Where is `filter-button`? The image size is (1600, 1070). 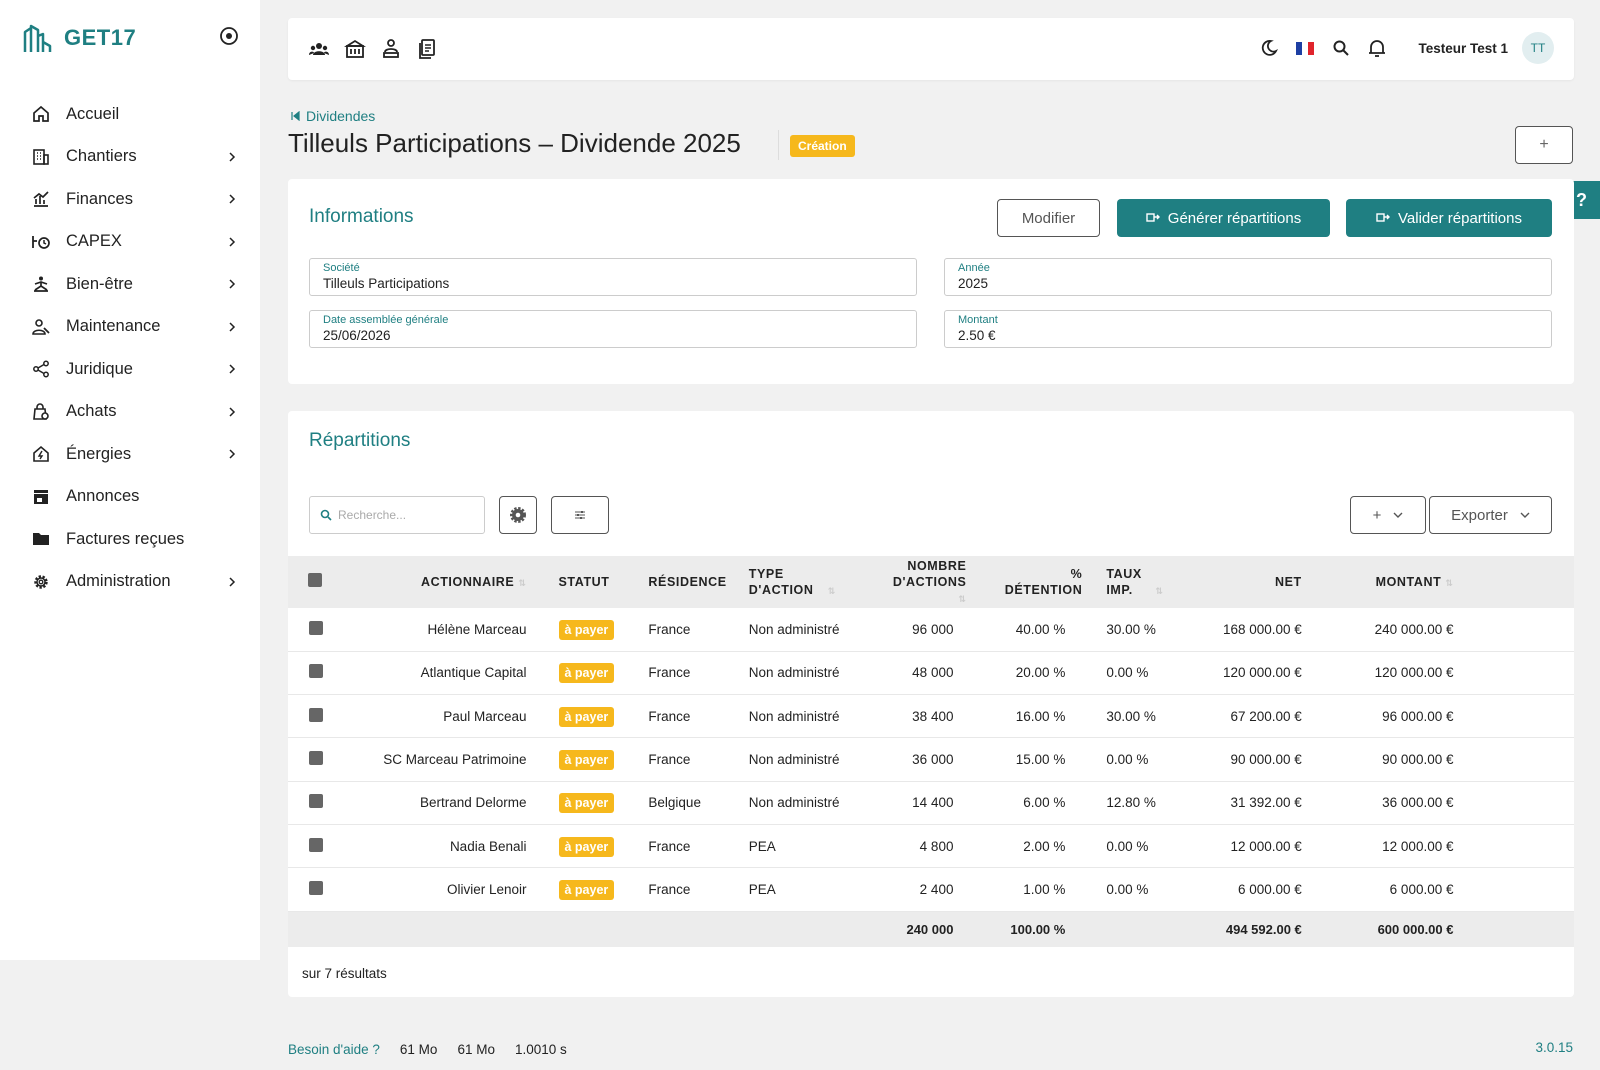 filter-button is located at coordinates (580, 515).